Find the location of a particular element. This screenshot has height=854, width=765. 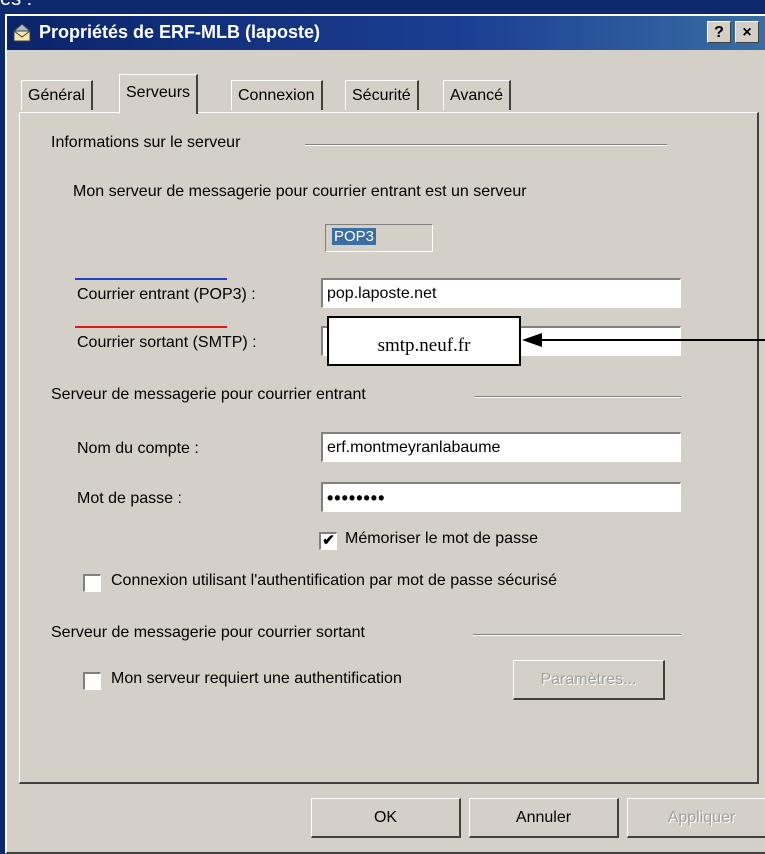

account-label: Nom du compte : is located at coordinates (138, 448).